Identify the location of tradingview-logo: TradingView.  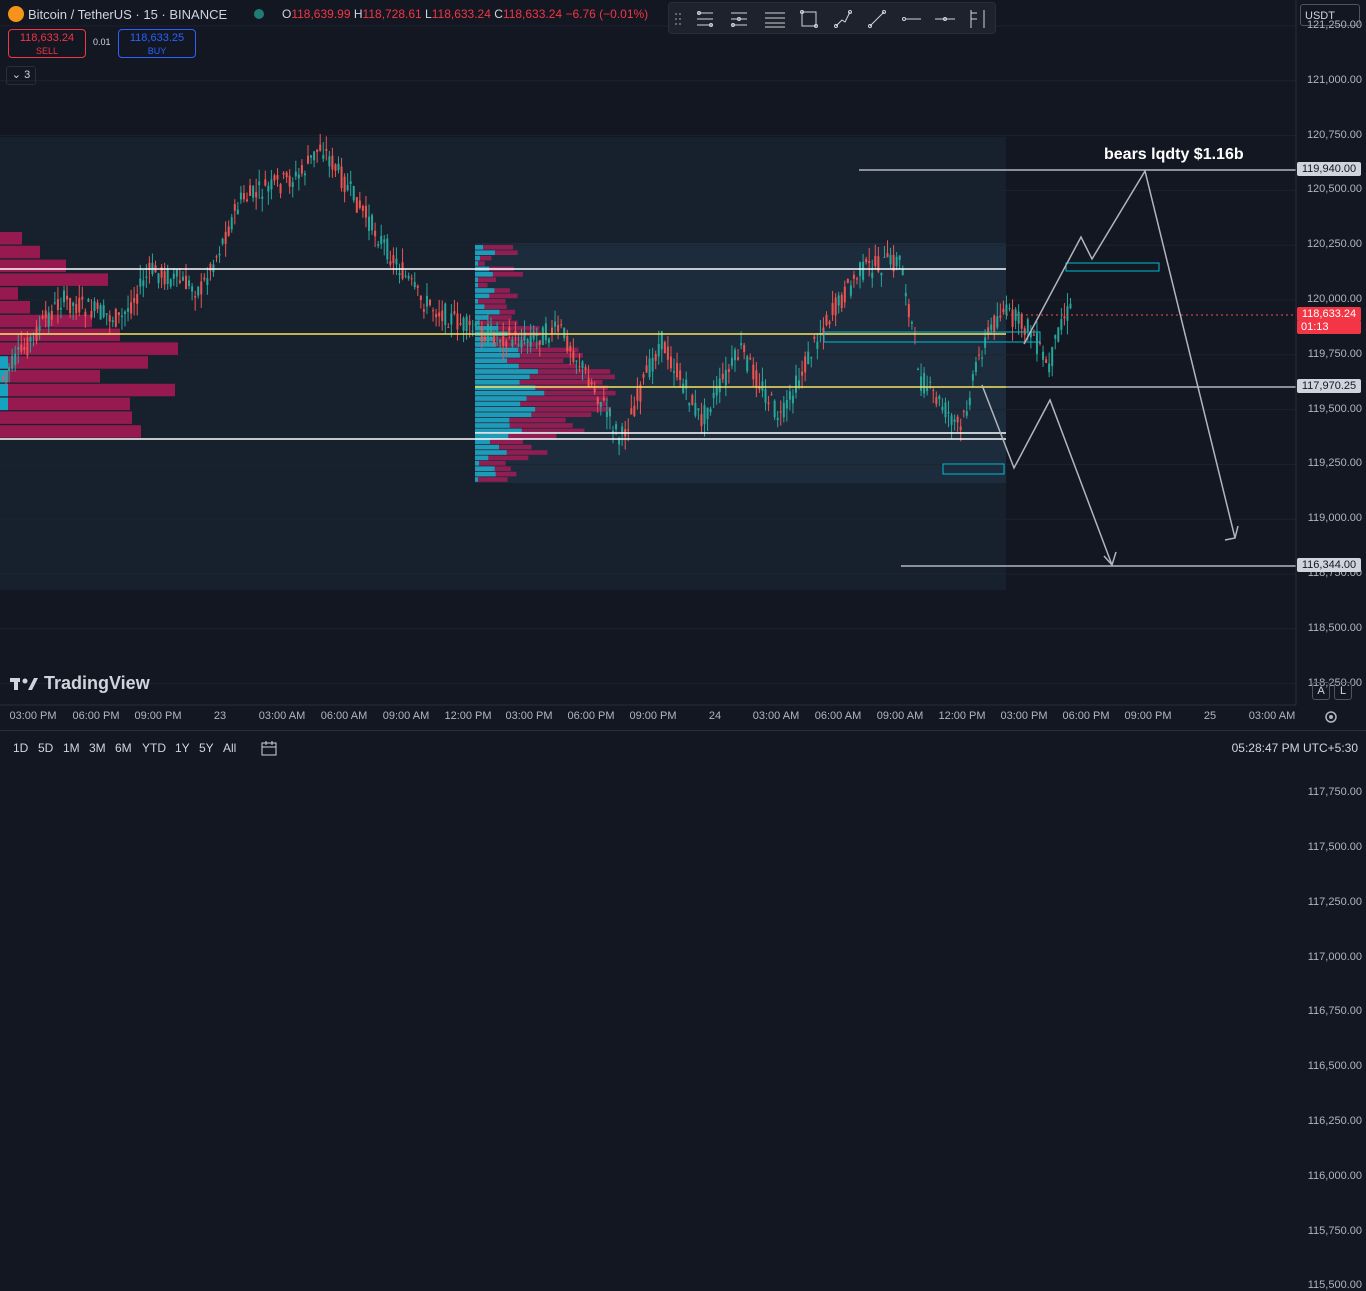
(80, 683).